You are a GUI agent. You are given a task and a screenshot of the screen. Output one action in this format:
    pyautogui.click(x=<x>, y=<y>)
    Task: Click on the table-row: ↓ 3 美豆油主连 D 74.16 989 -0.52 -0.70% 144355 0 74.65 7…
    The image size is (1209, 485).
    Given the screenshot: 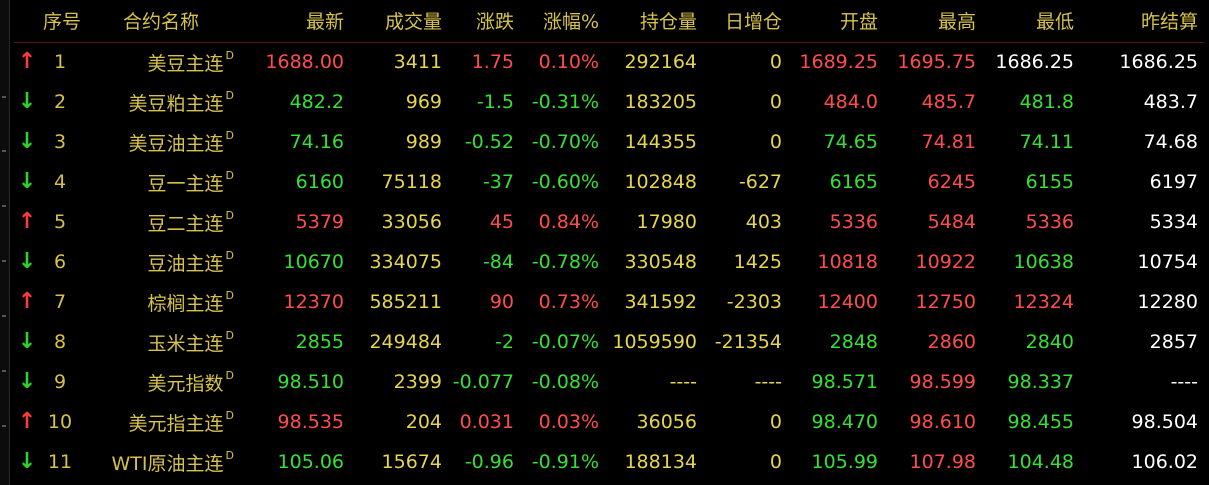 What is the action you would take?
    pyautogui.click(x=609, y=142)
    